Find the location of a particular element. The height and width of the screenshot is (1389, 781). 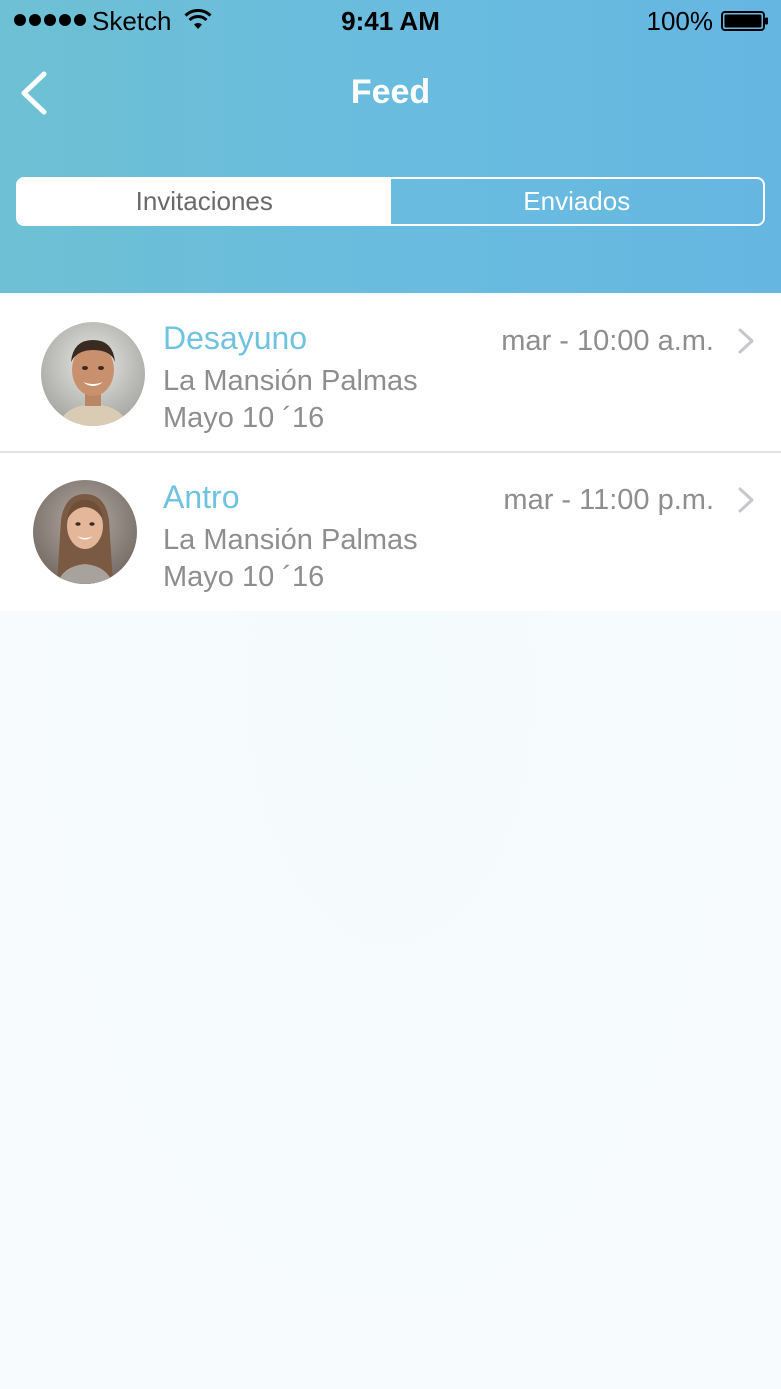

tab-invitaciones: Invitaciones is located at coordinates (204, 201).